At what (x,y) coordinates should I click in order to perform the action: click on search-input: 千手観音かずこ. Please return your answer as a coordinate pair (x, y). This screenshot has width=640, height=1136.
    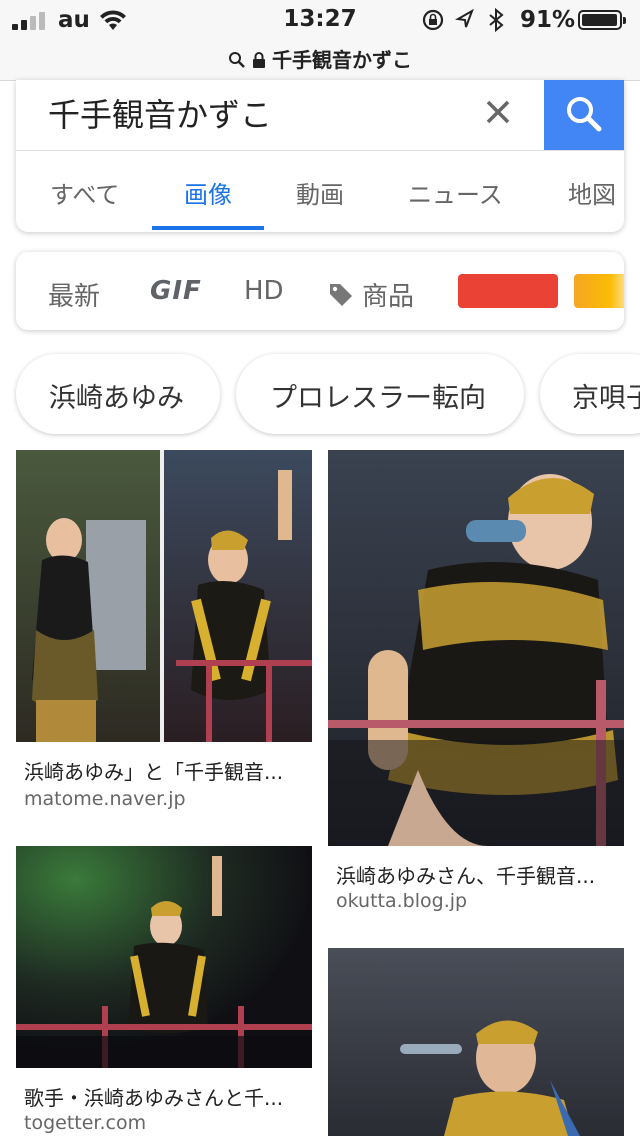
    Looking at the image, I should click on (160, 113).